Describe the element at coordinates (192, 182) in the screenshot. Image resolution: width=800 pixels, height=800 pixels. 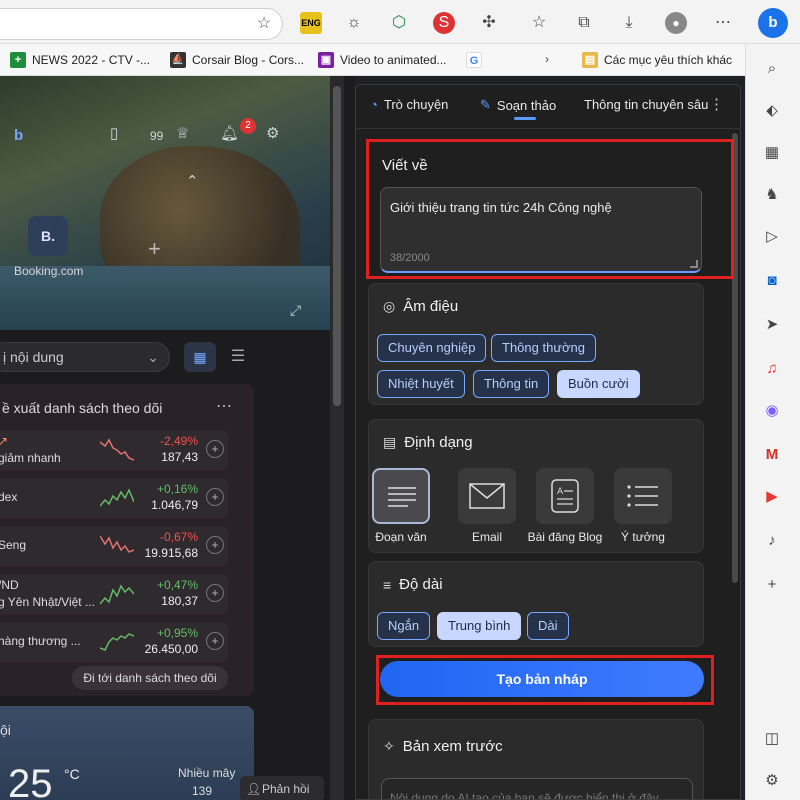
I see `chevron-up-icon: ⌃` at that location.